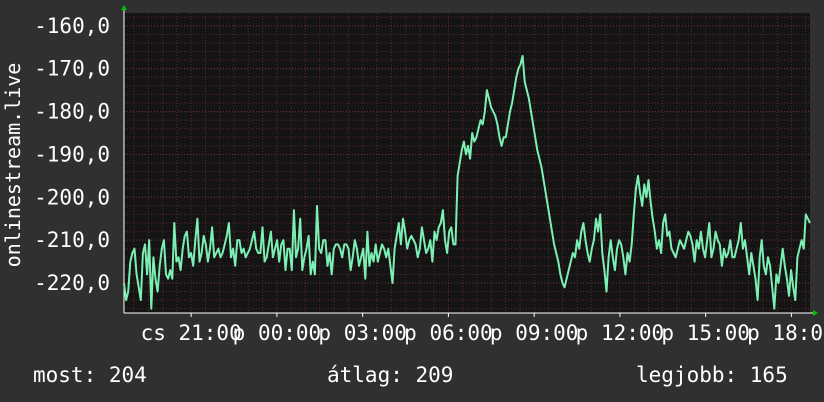 The image size is (824, 402). I want to click on y-tick-label: -190,0, so click(72, 154).